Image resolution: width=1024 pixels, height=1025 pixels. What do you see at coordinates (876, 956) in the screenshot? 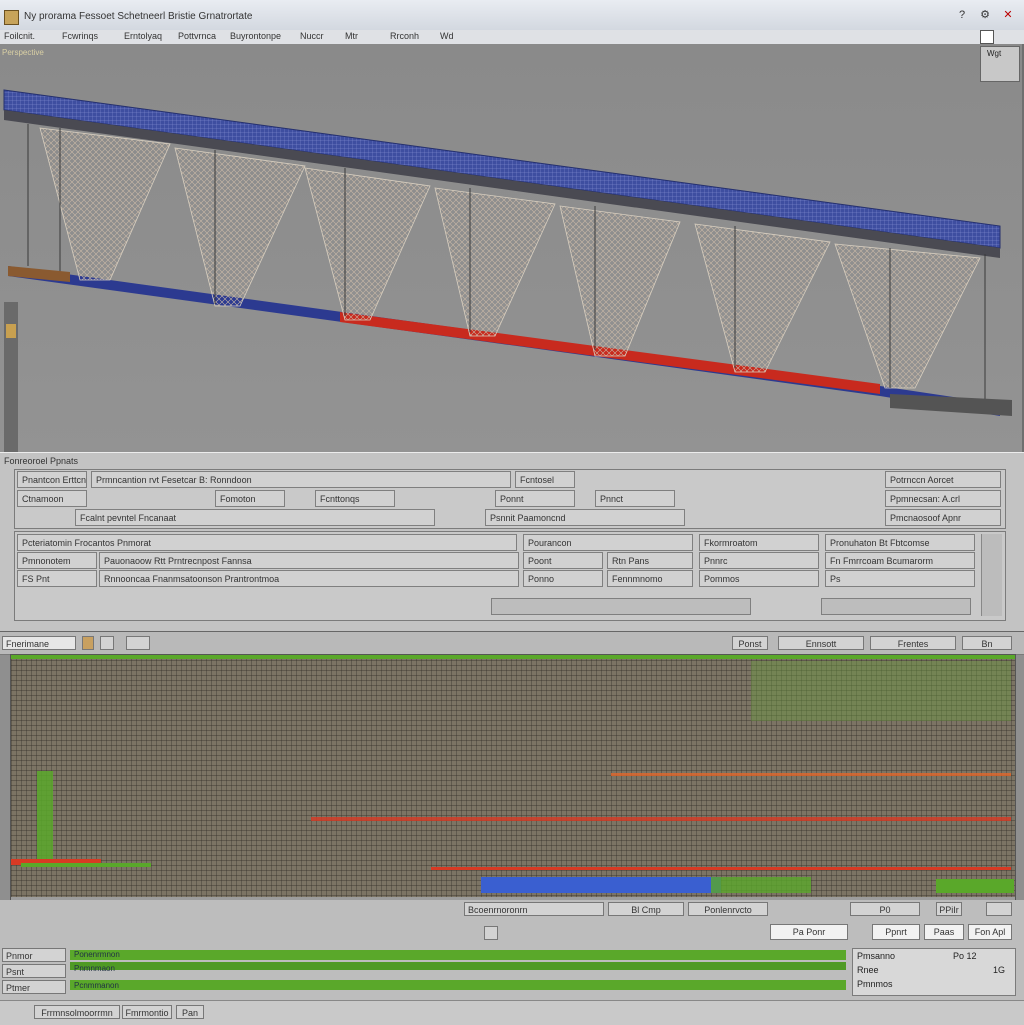
I see `stat-key: Pmsanno` at bounding box center [876, 956].